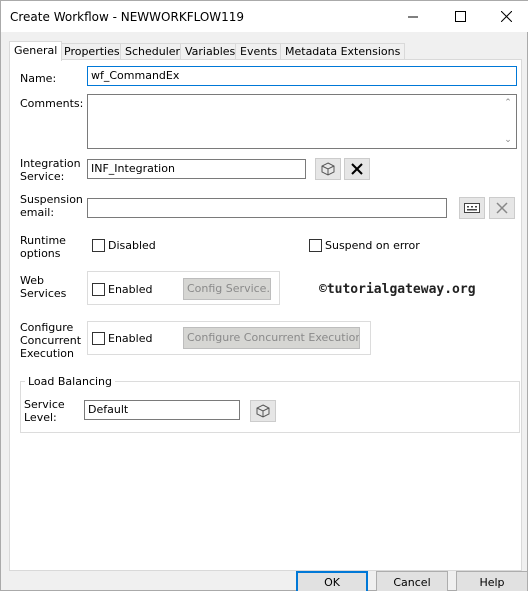 This screenshot has height=591, width=528. Describe the element at coordinates (343, 51) in the screenshot. I see `tab-metadata-extensions: Metadata Extensions` at that location.